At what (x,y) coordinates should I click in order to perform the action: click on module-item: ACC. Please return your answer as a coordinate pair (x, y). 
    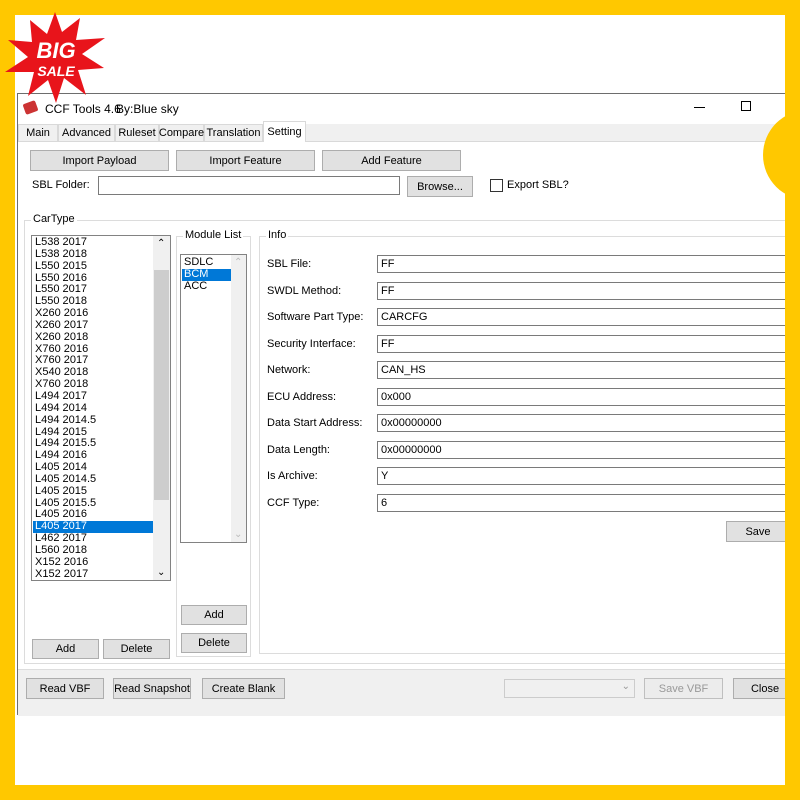
    Looking at the image, I should click on (207, 286).